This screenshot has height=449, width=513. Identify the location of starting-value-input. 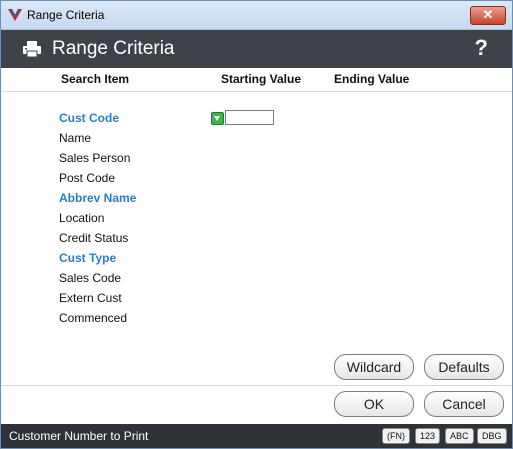
(249, 117).